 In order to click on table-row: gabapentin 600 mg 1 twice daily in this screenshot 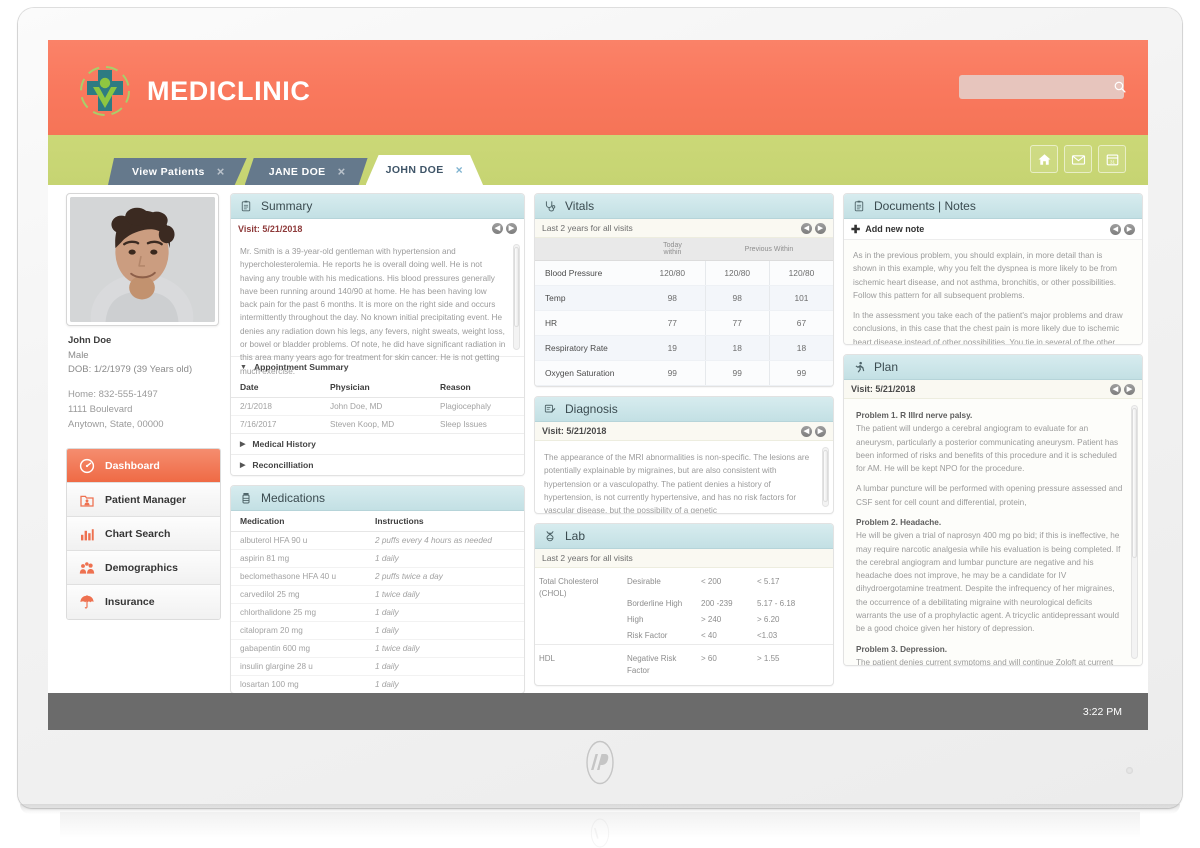, I will do `click(377, 648)`.